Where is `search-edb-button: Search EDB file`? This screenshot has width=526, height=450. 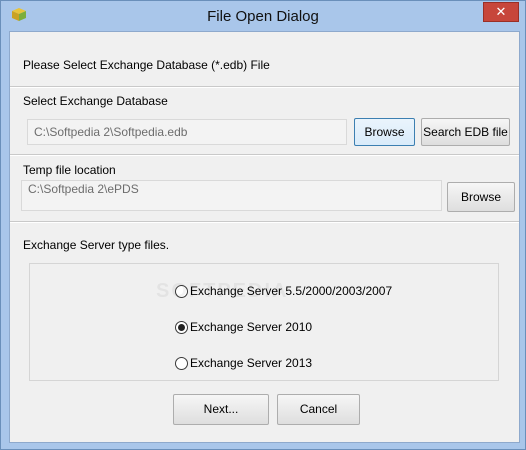
search-edb-button: Search EDB file is located at coordinates (465, 132).